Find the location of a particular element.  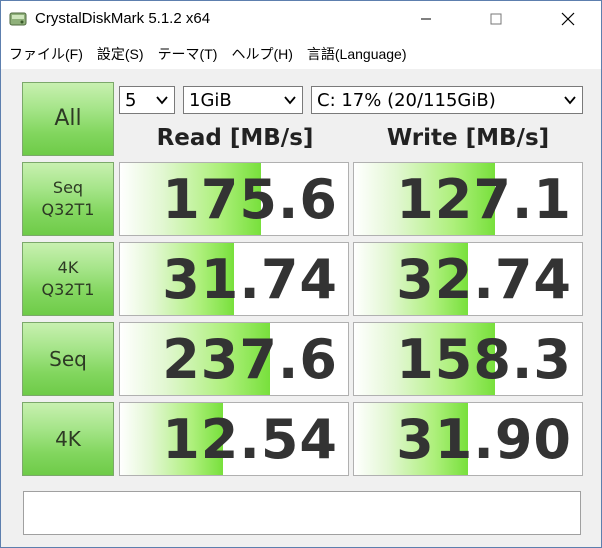

read-value: 237.6 is located at coordinates (250, 359).